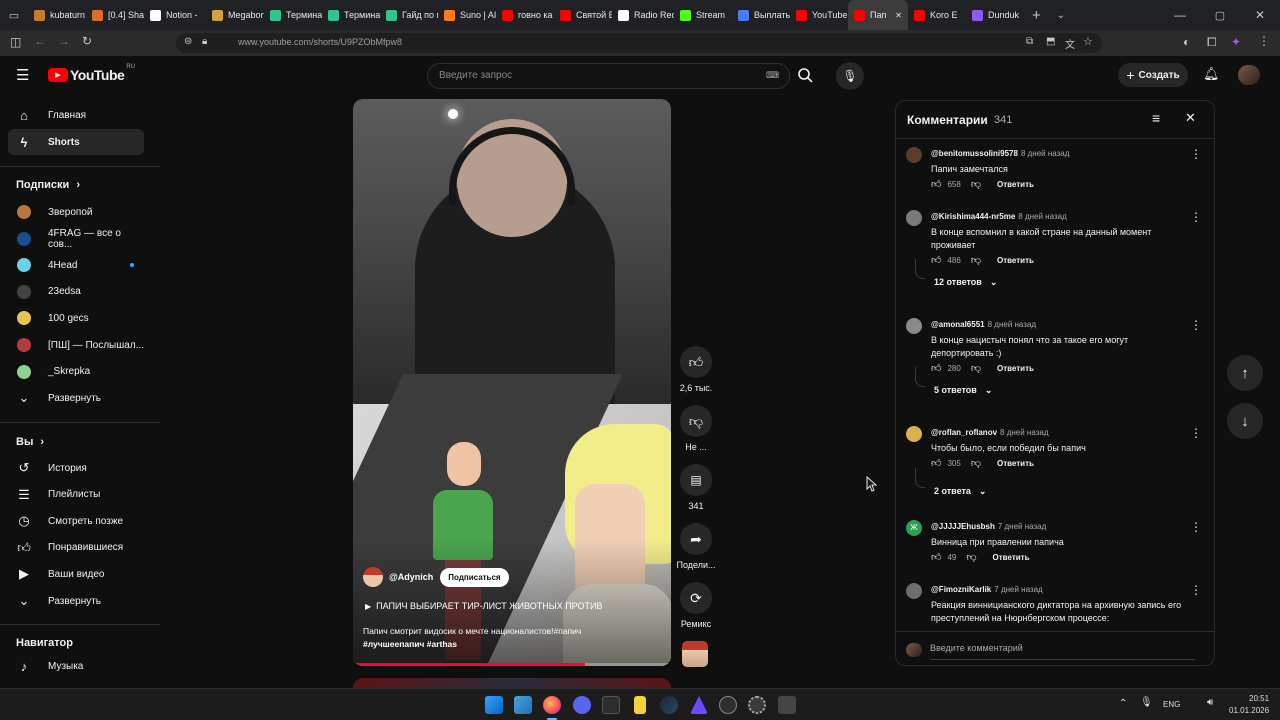 The width and height of the screenshot is (1280, 720). I want to click on volume-icon: 🔊︎, so click(1210, 702).